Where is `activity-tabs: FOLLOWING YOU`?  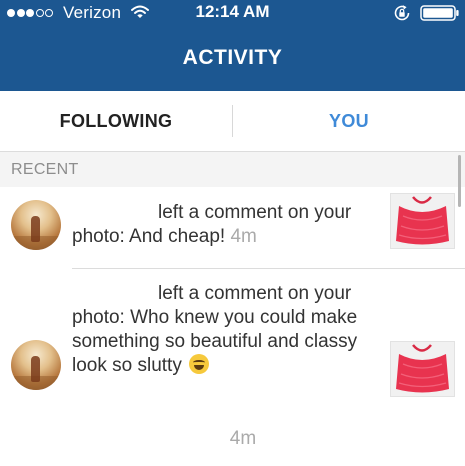
activity-tabs: FOLLOWING YOU is located at coordinates (232, 121).